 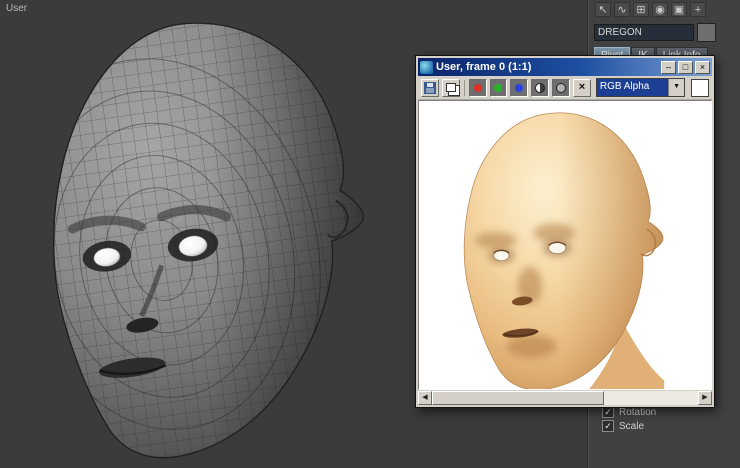 What do you see at coordinates (700, 87) in the screenshot?
I see `background-color-swatch` at bounding box center [700, 87].